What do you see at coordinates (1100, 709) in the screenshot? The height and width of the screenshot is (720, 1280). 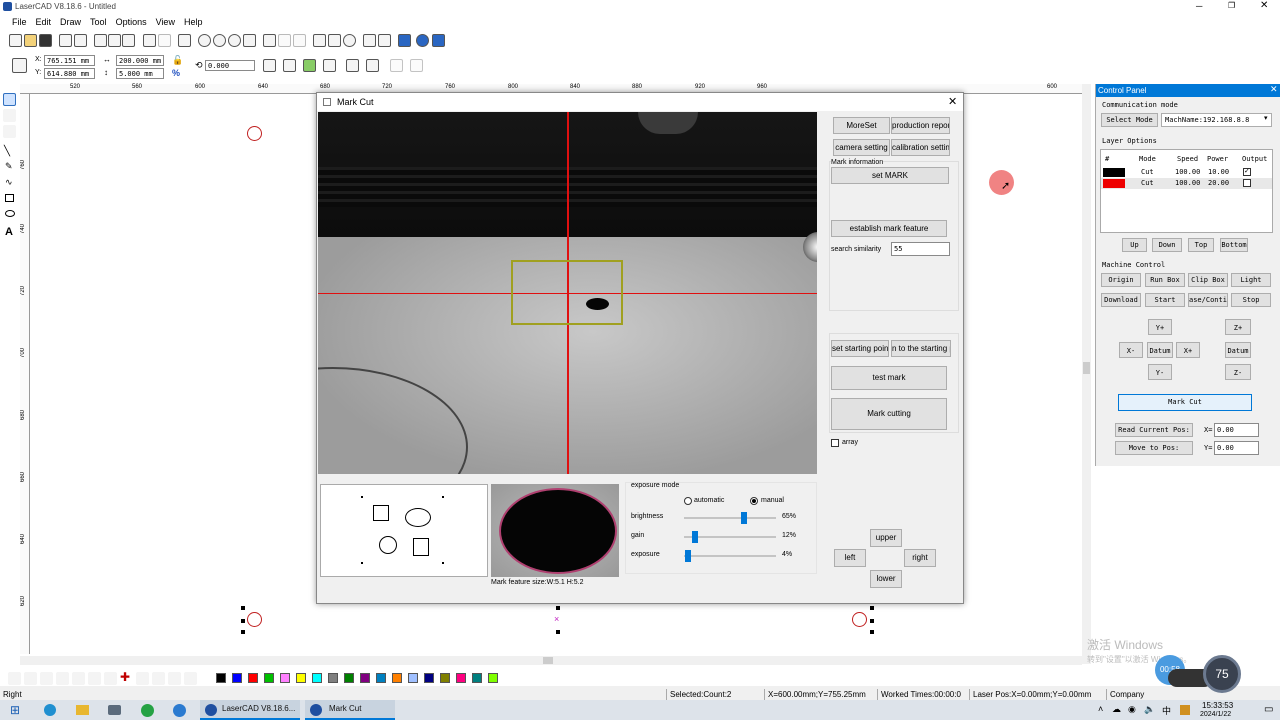 I see `tray-chevron-icon: ˄` at bounding box center [1100, 709].